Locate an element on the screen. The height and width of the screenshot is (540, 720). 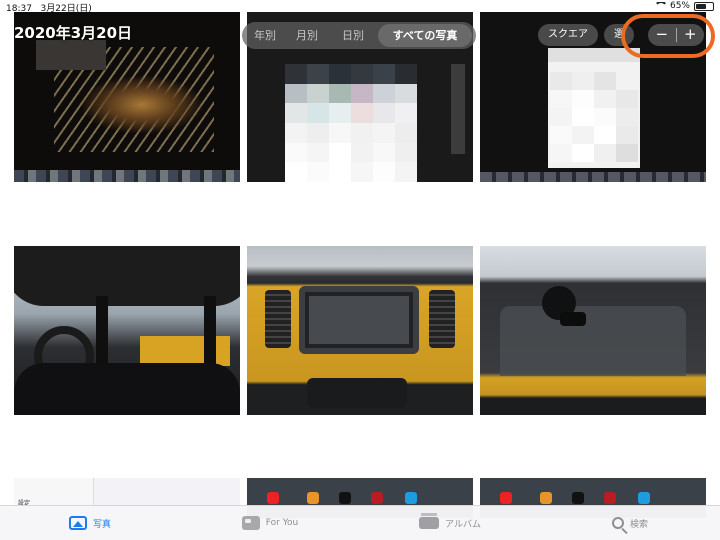
status-time: 18:37 is located at coordinates (19, 9).